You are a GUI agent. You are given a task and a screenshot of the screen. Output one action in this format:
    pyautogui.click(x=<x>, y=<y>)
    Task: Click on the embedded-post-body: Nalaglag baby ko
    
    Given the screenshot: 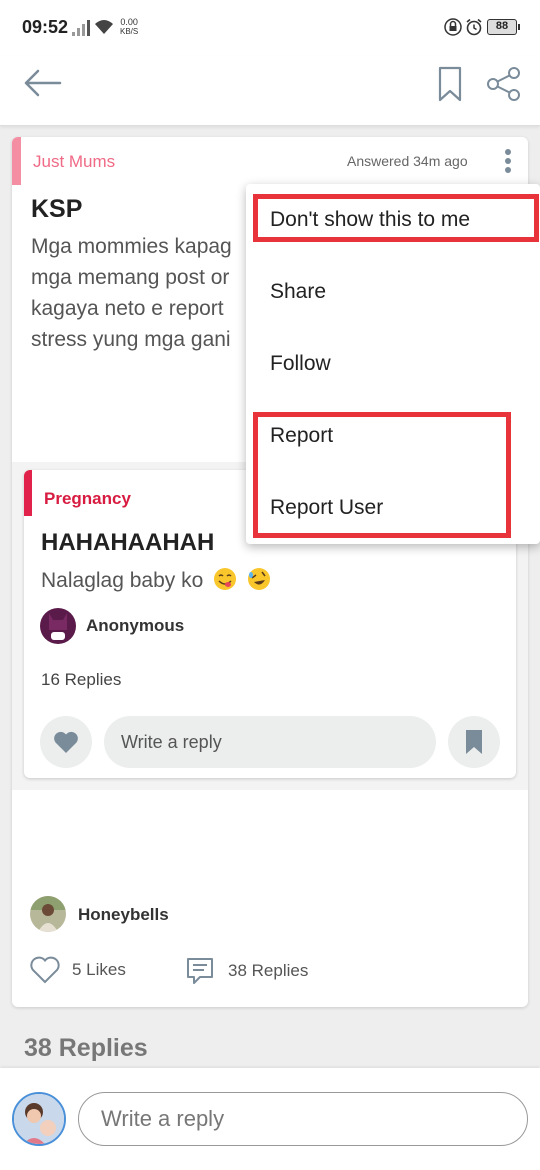 What is the action you would take?
    pyautogui.click(x=156, y=580)
    